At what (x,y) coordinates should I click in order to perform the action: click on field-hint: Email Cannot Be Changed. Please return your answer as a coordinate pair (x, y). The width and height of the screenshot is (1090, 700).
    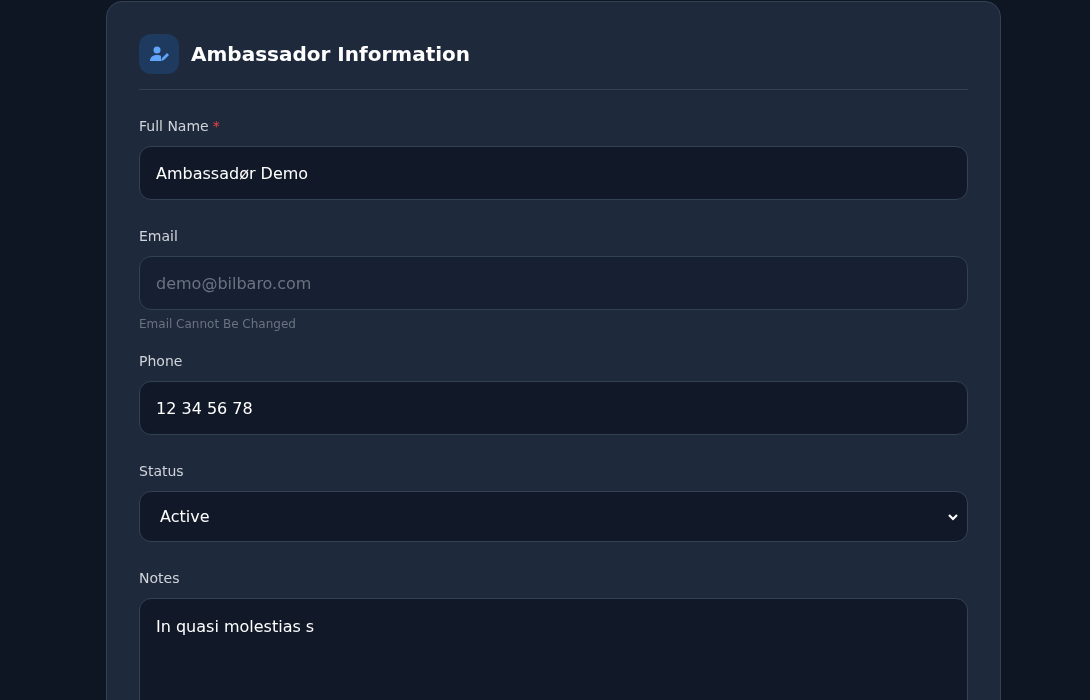
    Looking at the image, I should click on (218, 324).